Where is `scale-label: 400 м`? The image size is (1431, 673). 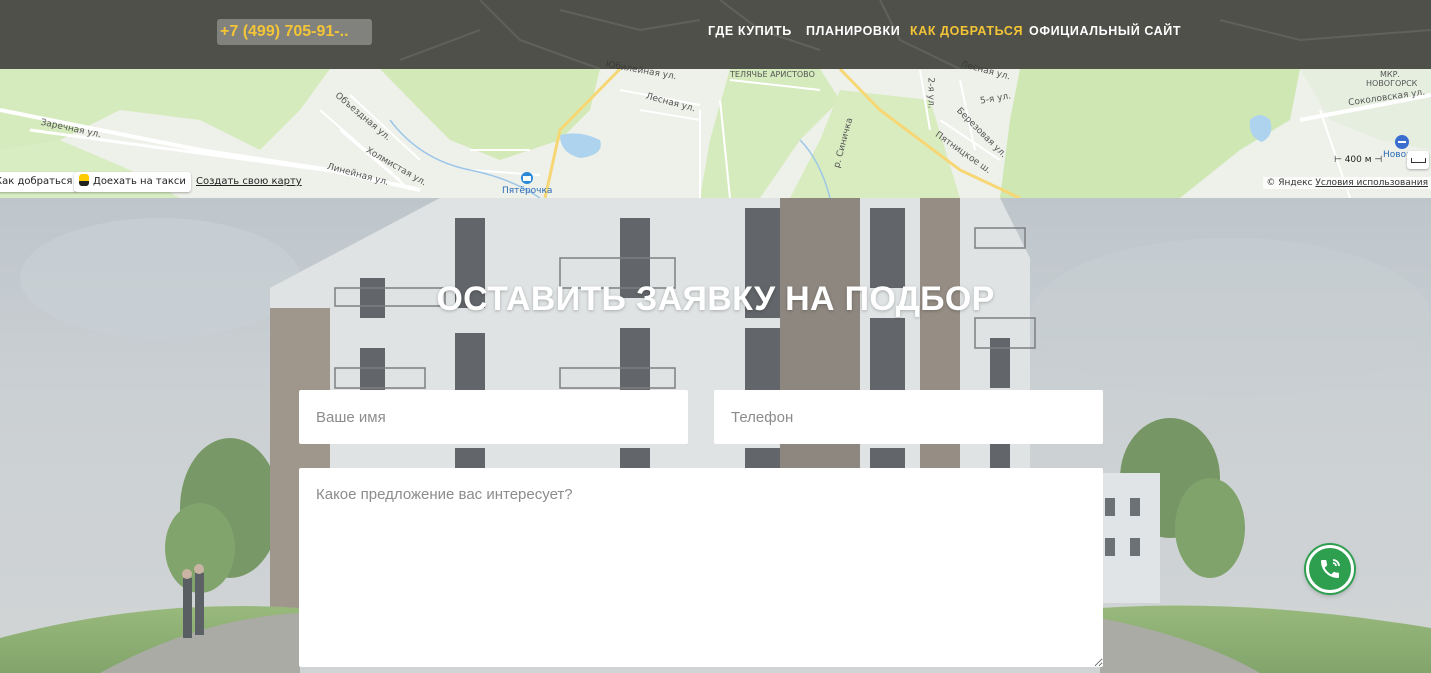
scale-label: 400 м is located at coordinates (1358, 160).